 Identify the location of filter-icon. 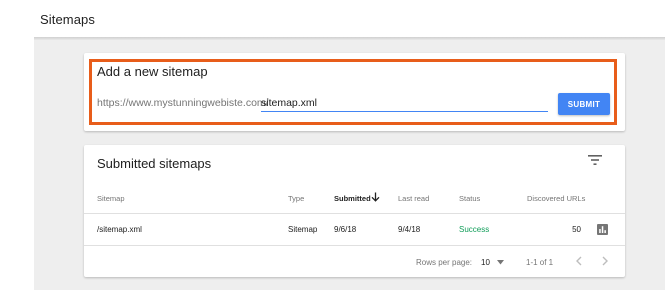
(595, 160).